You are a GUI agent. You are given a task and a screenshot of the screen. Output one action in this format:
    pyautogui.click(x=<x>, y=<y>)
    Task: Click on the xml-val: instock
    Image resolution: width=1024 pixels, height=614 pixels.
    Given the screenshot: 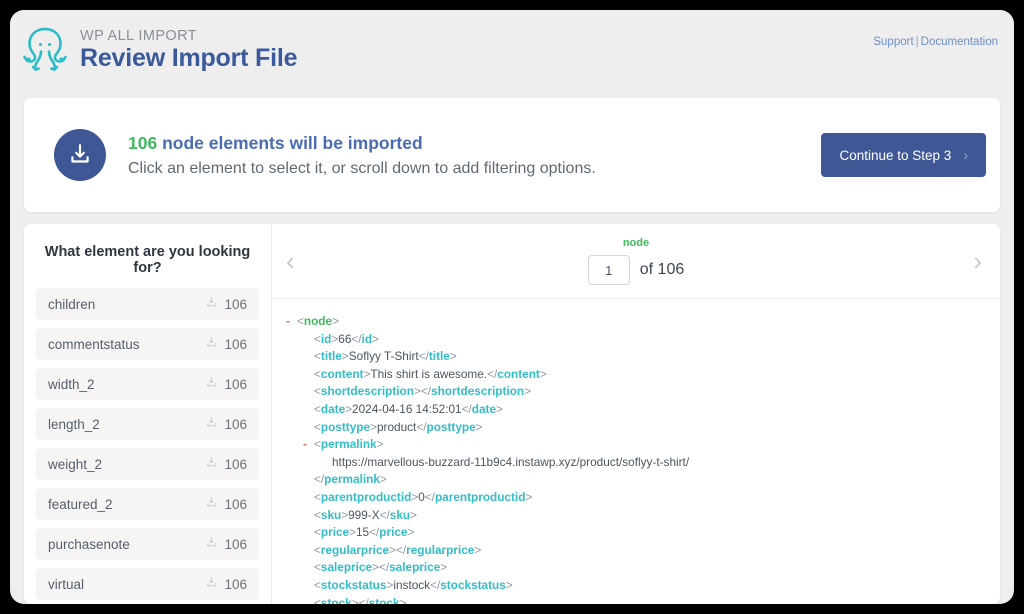 What is the action you would take?
    pyautogui.click(x=412, y=584)
    